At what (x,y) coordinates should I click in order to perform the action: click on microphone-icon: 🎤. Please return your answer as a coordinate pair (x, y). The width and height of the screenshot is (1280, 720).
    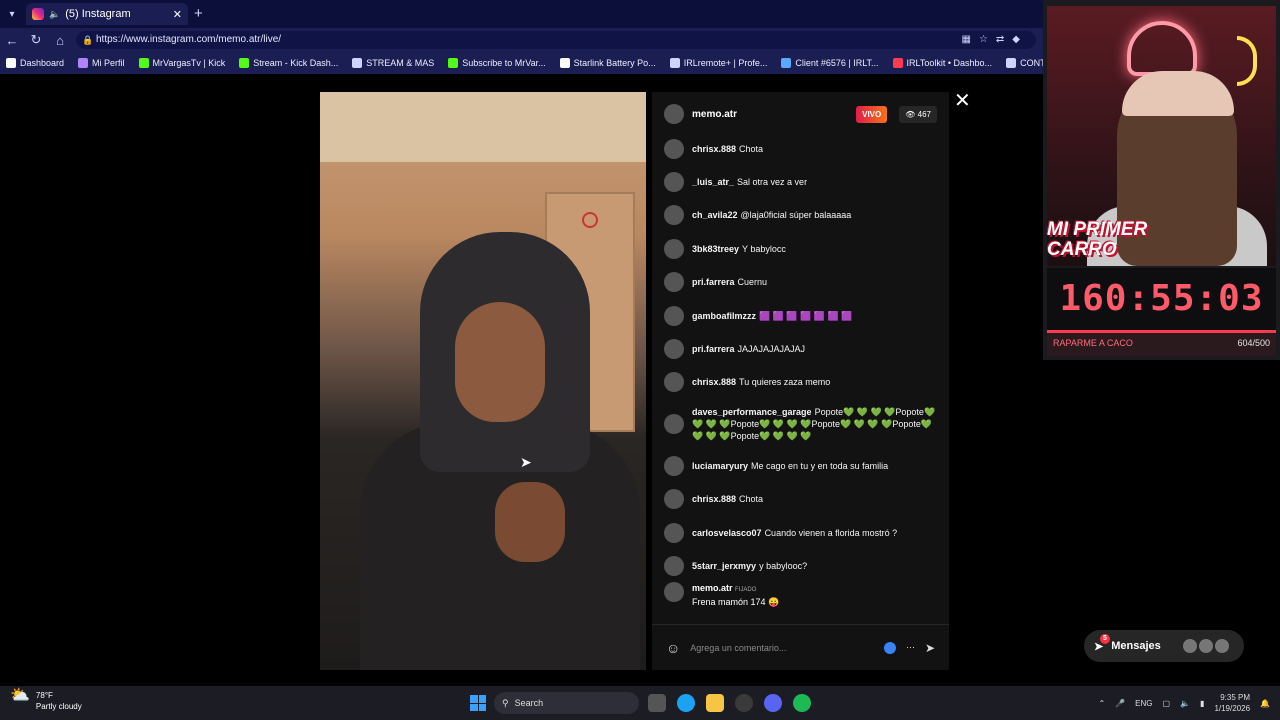
    Looking at the image, I should click on (1120, 703).